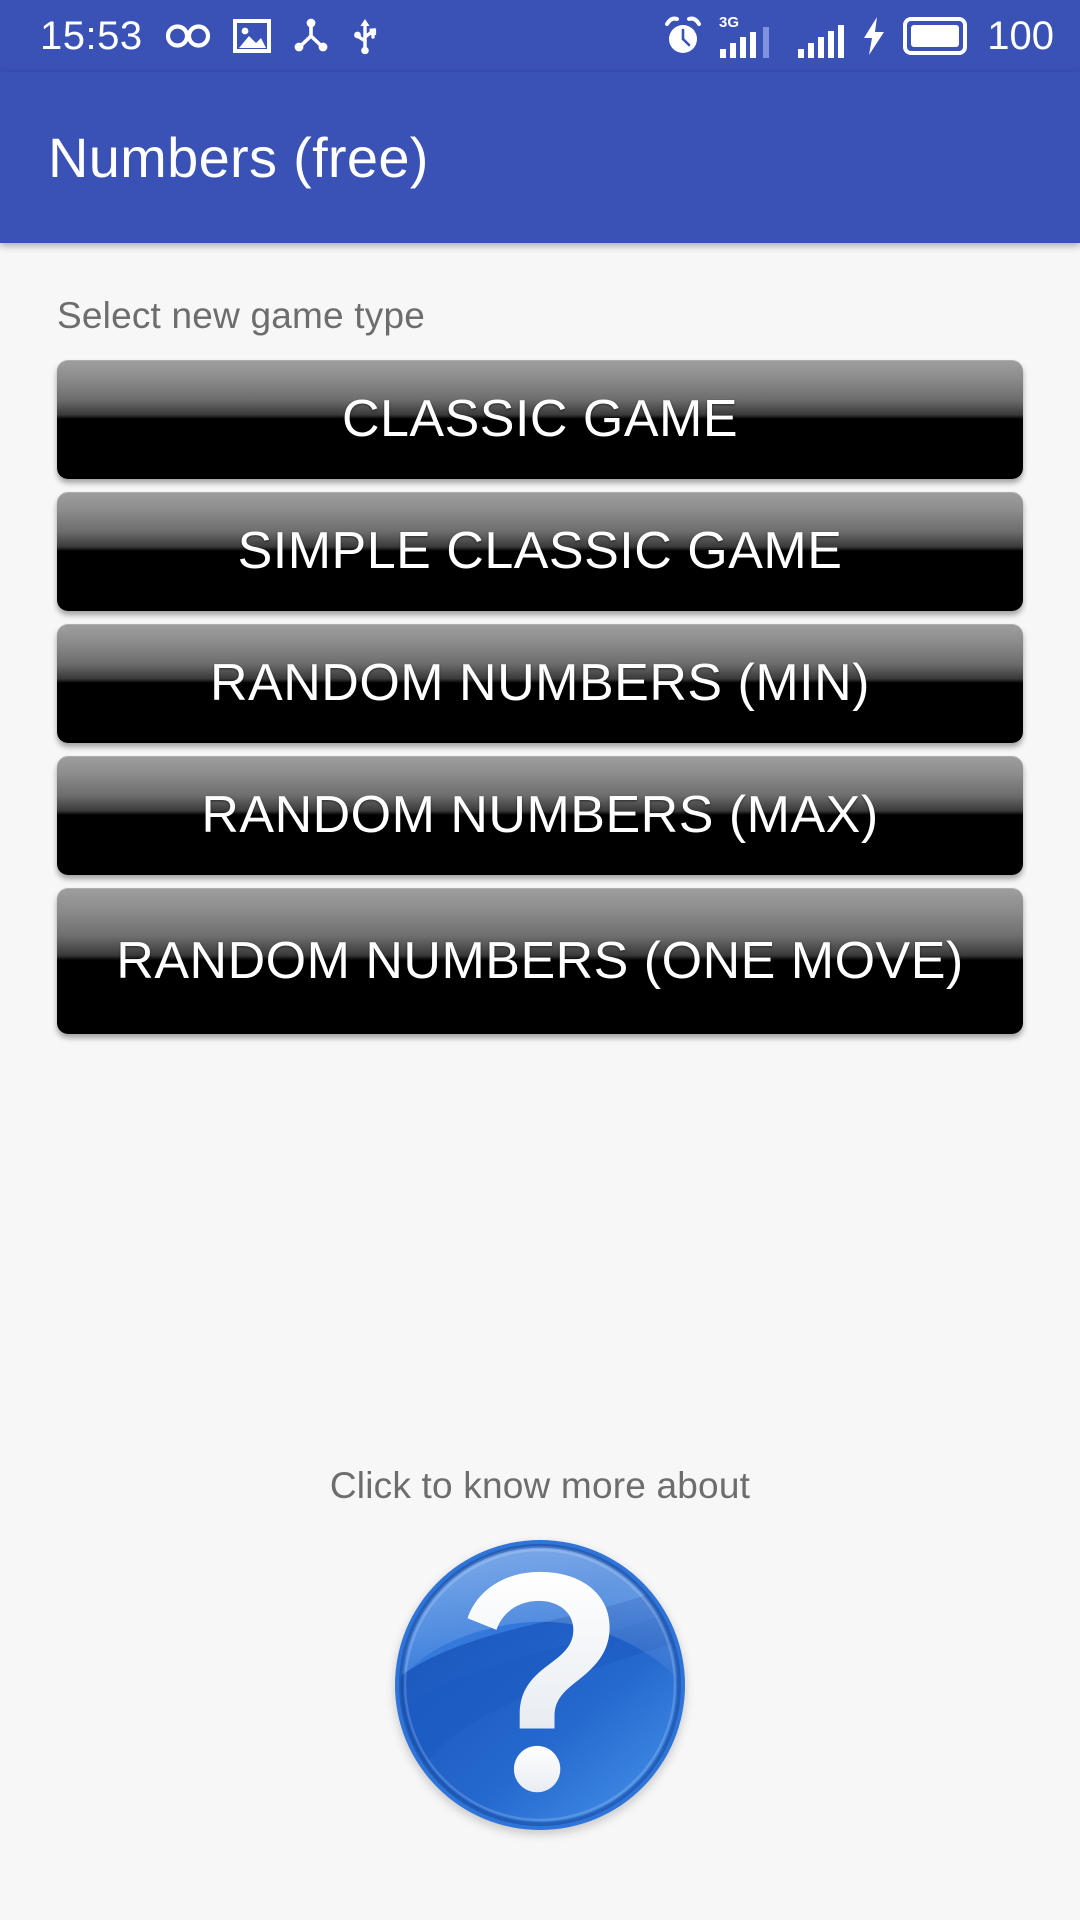 Image resolution: width=1080 pixels, height=1920 pixels. What do you see at coordinates (729, 22) in the screenshot?
I see `svg-text: 3G` at bounding box center [729, 22].